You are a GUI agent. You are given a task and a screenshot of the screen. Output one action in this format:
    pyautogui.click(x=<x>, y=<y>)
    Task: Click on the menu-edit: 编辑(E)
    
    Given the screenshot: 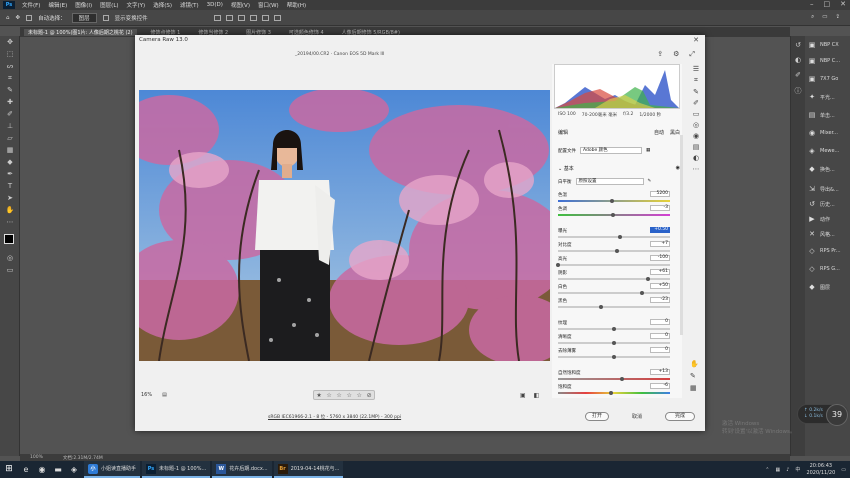 What is the action you would take?
    pyautogui.click(x=57, y=5)
    